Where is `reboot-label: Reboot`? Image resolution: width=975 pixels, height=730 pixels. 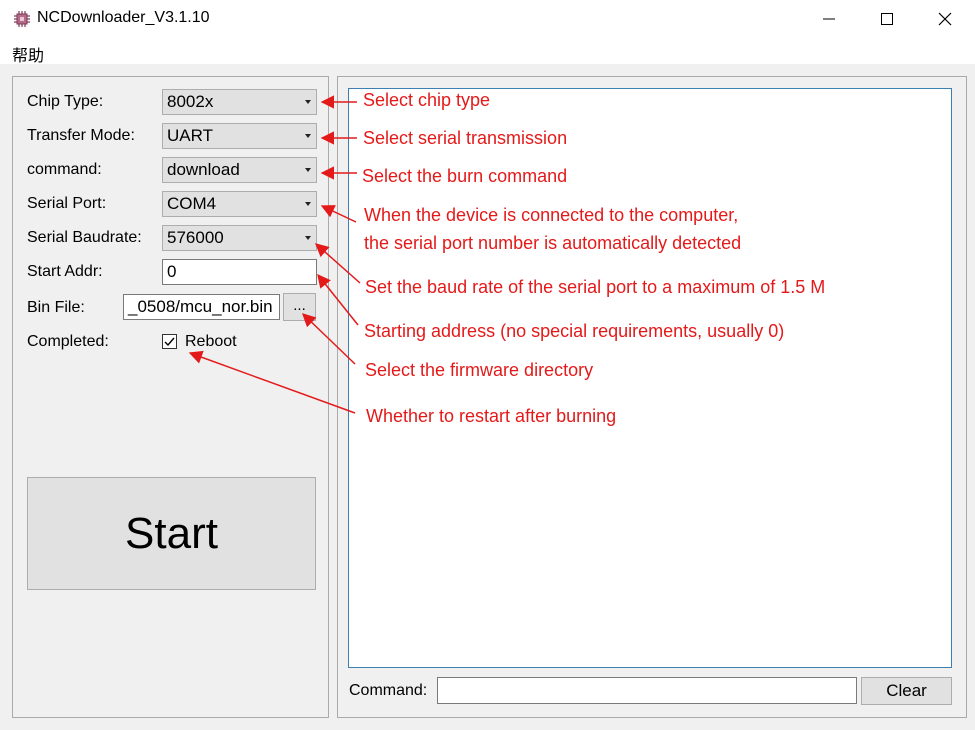
reboot-label: Reboot is located at coordinates (211, 341).